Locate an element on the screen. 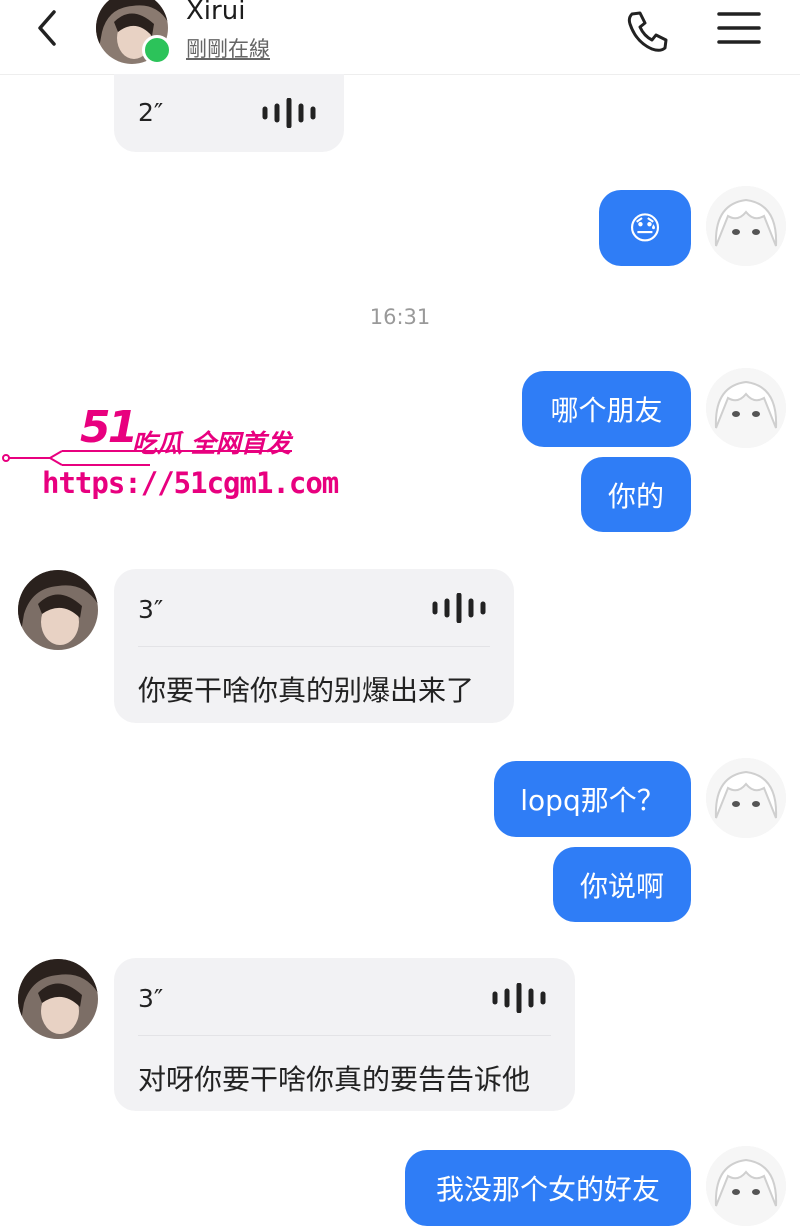 This screenshot has width=800, height=1226. voice-message-incoming: 2″ is located at coordinates (229, 113).